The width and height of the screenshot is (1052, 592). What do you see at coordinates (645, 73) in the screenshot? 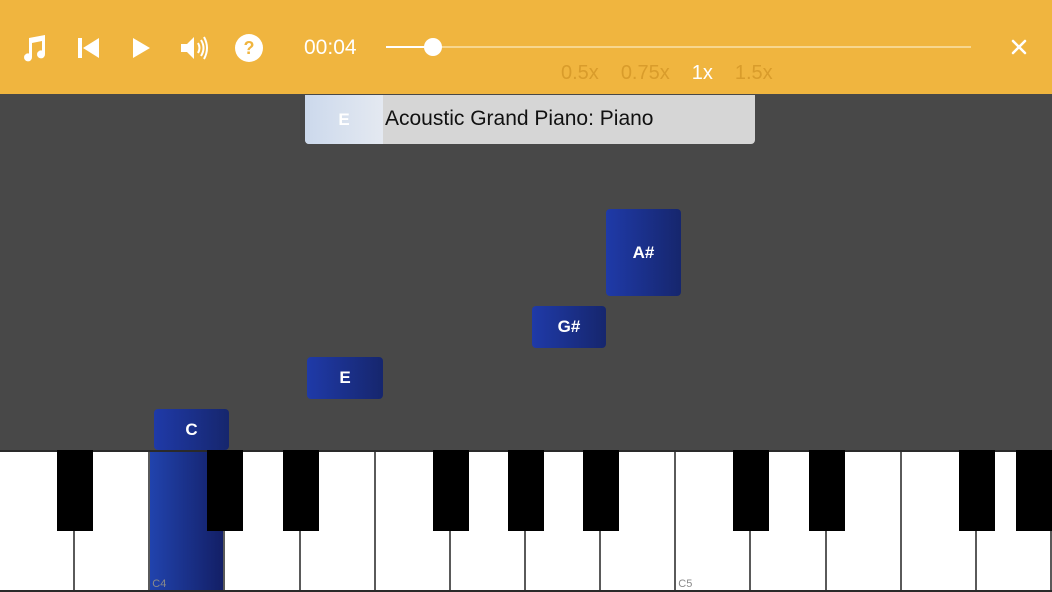
I see `speed-option: 0.75x` at bounding box center [645, 73].